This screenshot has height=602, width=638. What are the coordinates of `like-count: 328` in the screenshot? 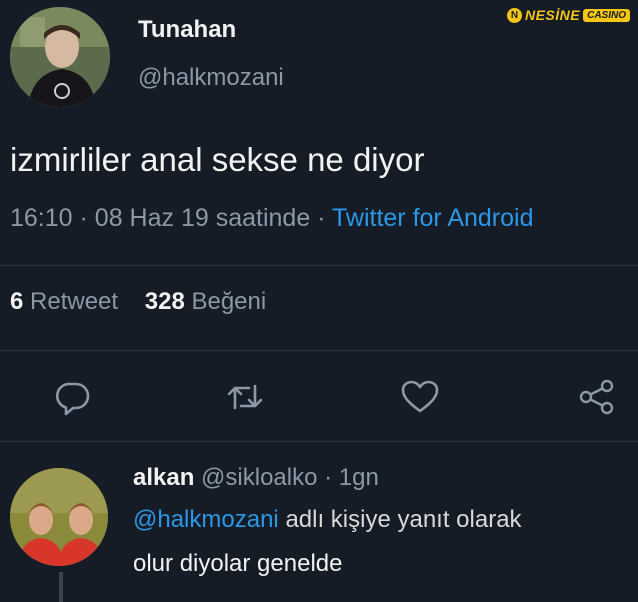 It's located at (164, 301).